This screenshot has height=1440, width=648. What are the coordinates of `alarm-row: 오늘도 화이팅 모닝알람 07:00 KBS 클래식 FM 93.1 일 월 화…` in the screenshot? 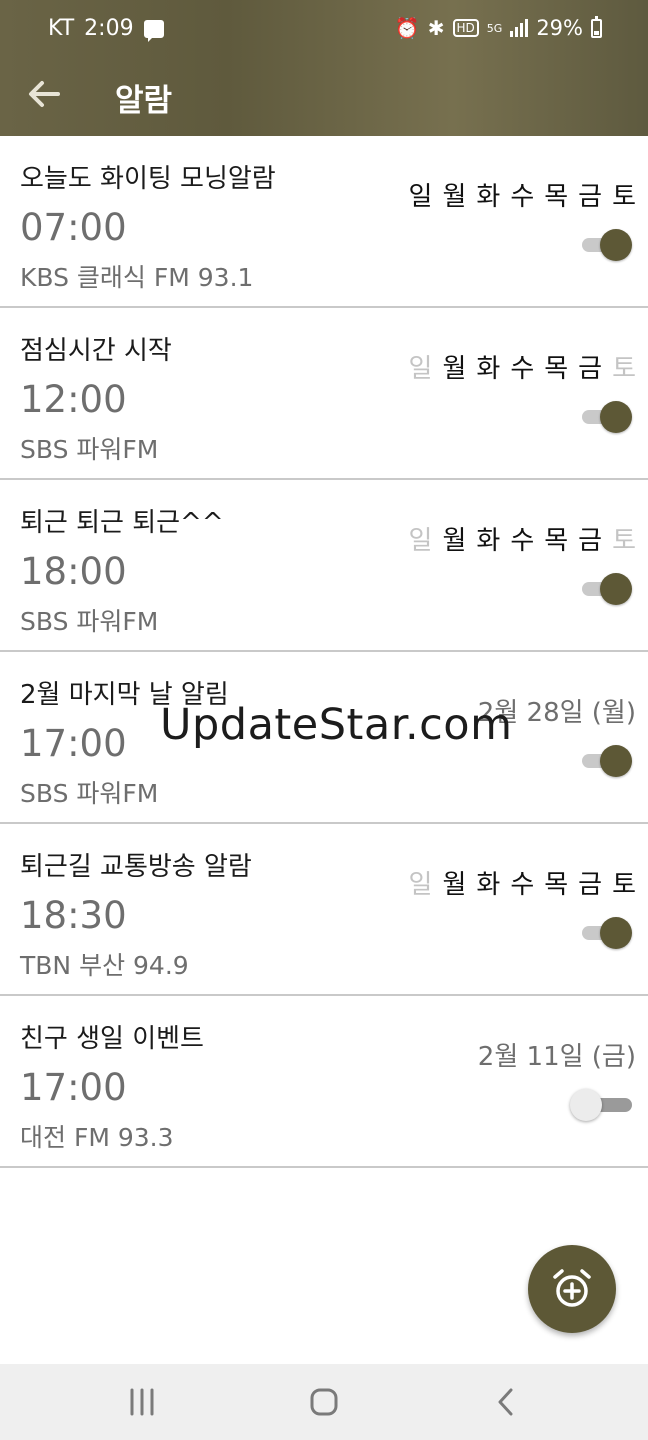 It's located at (324, 222).